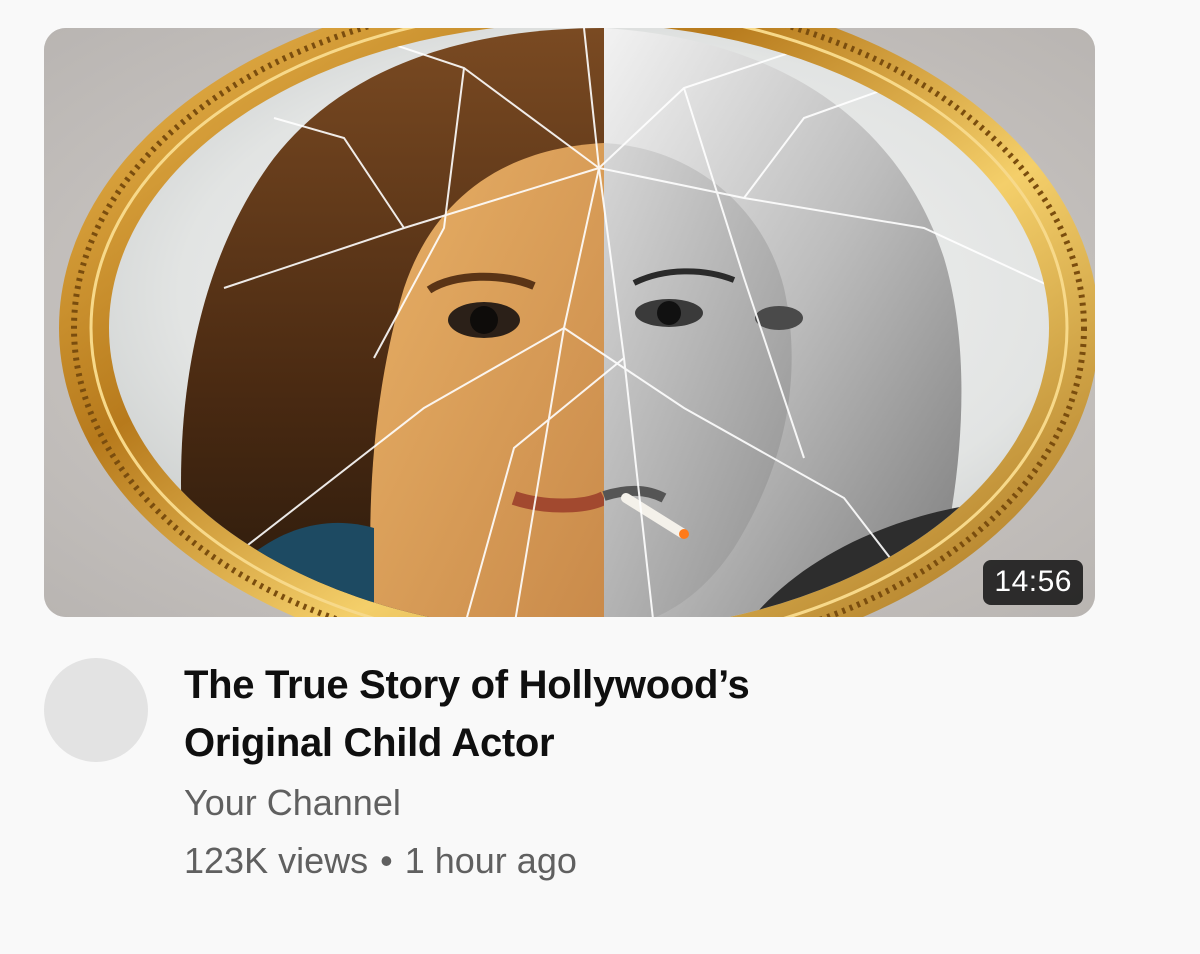 The height and width of the screenshot is (954, 1200). I want to click on upload-age: 1 hour ago, so click(490, 860).